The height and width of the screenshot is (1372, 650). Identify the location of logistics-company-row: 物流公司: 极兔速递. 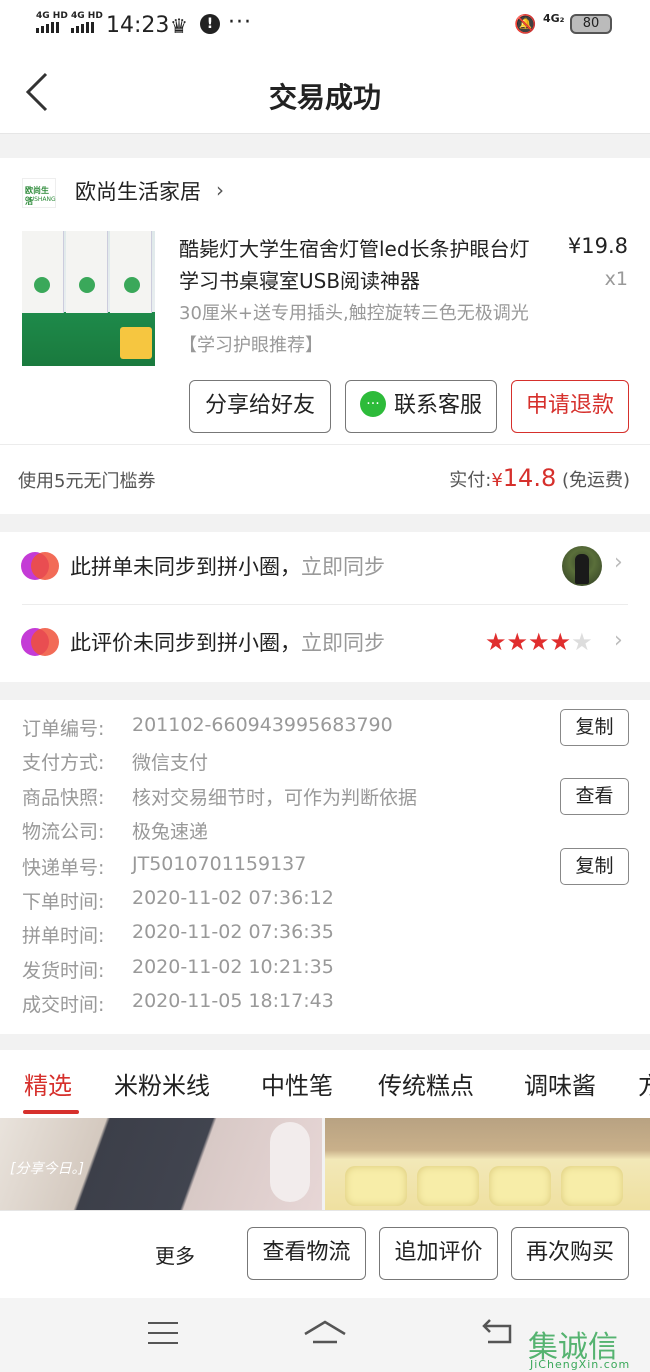
(115, 830).